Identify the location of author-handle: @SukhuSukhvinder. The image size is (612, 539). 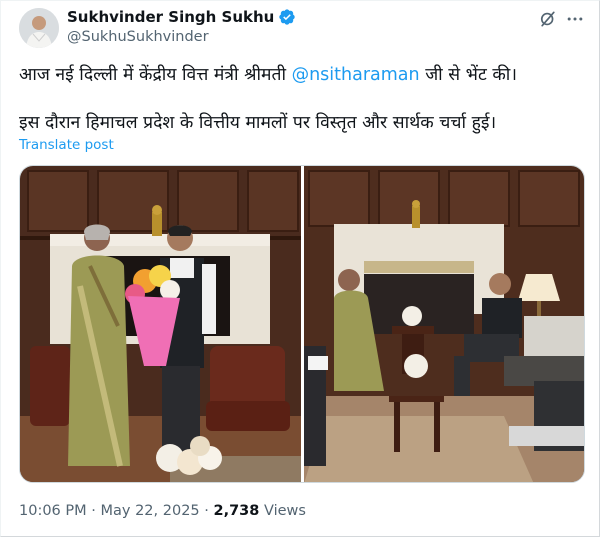
(138, 37).